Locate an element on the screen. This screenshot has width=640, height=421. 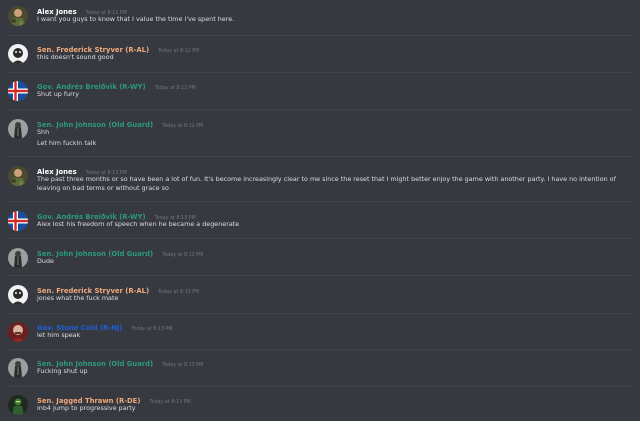
message-content: jones what the fuck mate is located at coordinates (332, 298).